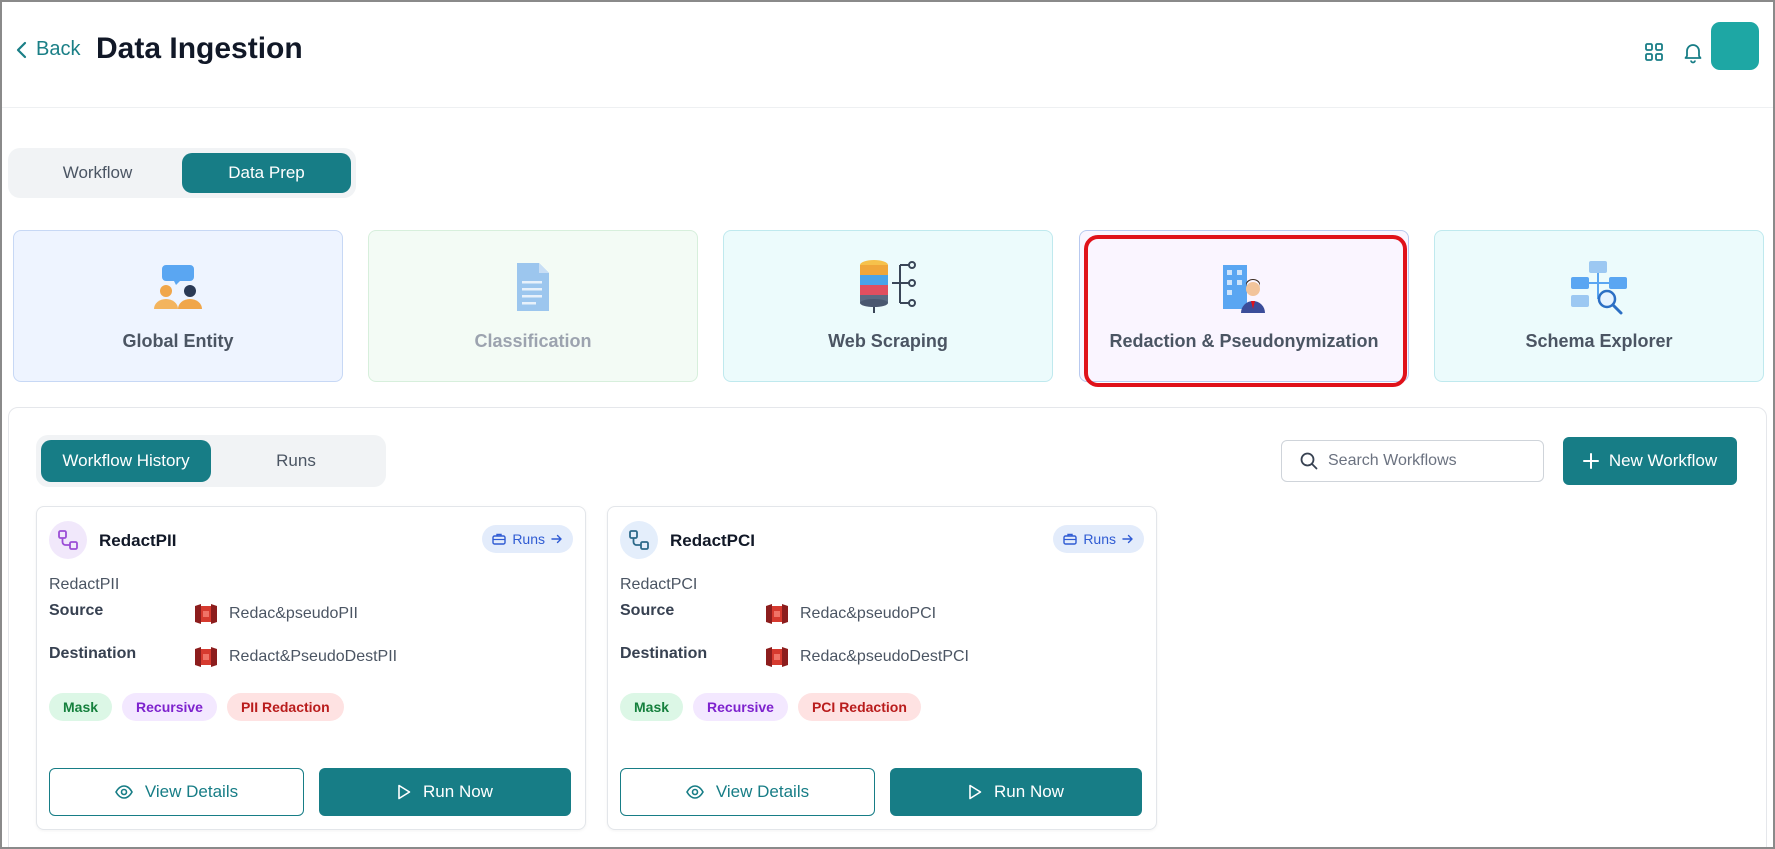  I want to click on back-label: Back, so click(58, 49).